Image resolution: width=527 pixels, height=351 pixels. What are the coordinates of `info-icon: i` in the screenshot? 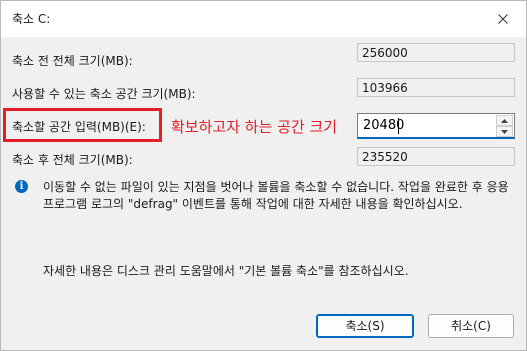 It's located at (21, 186).